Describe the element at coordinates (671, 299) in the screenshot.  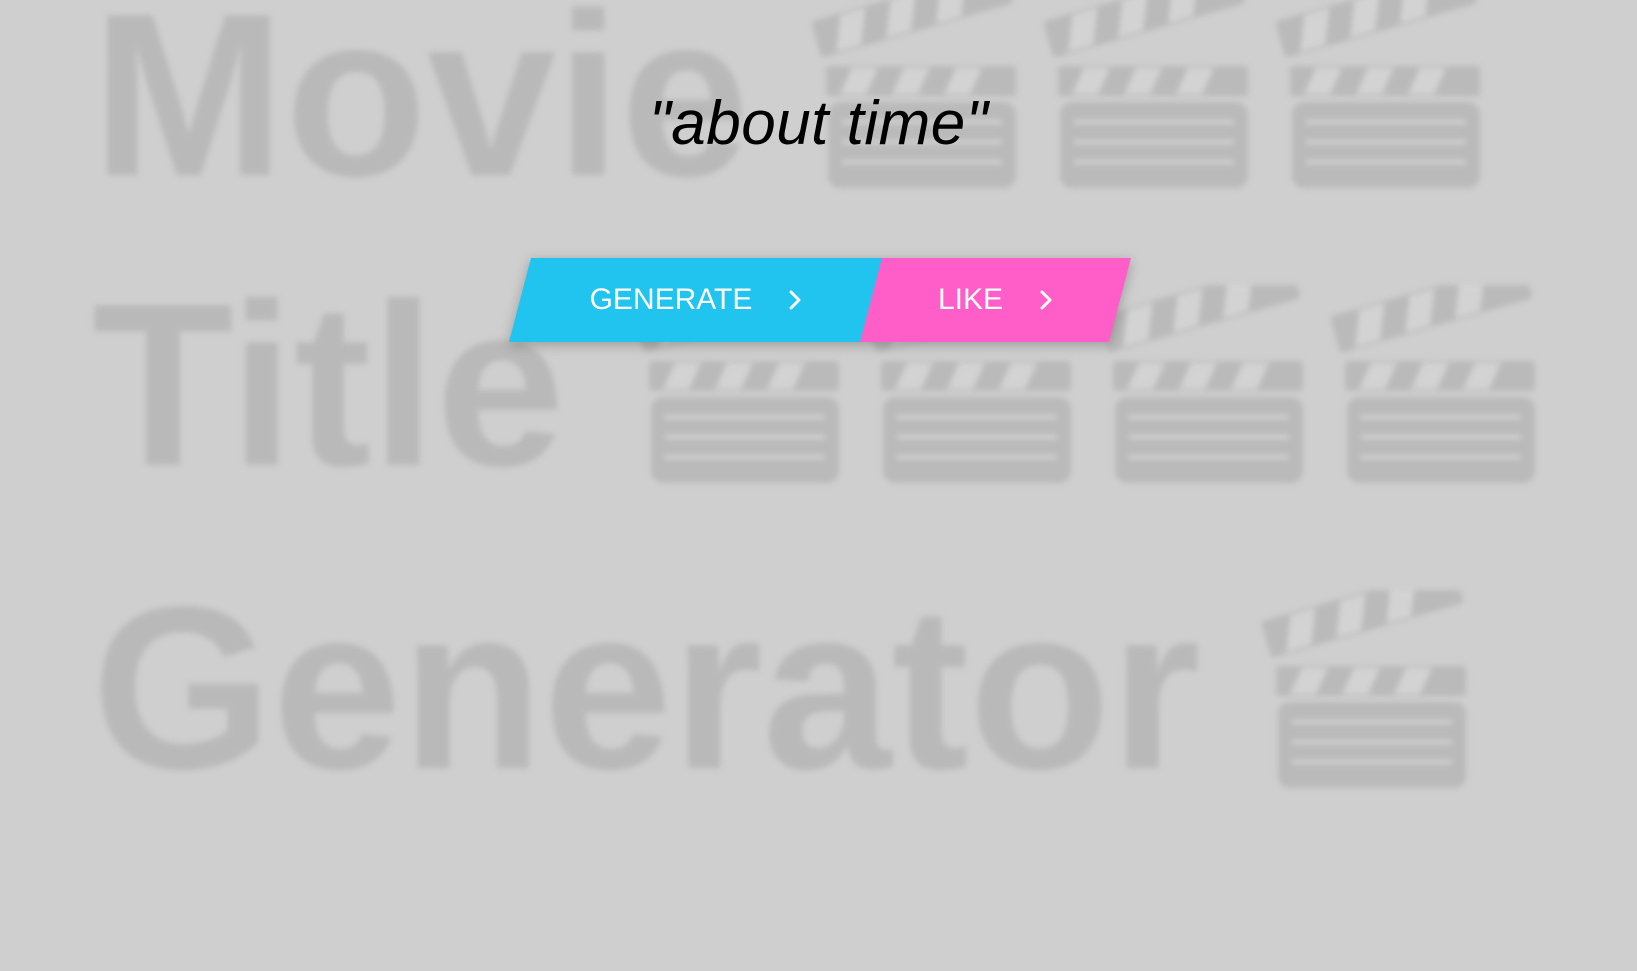
I see `generate-button-label: GENERATE` at that location.